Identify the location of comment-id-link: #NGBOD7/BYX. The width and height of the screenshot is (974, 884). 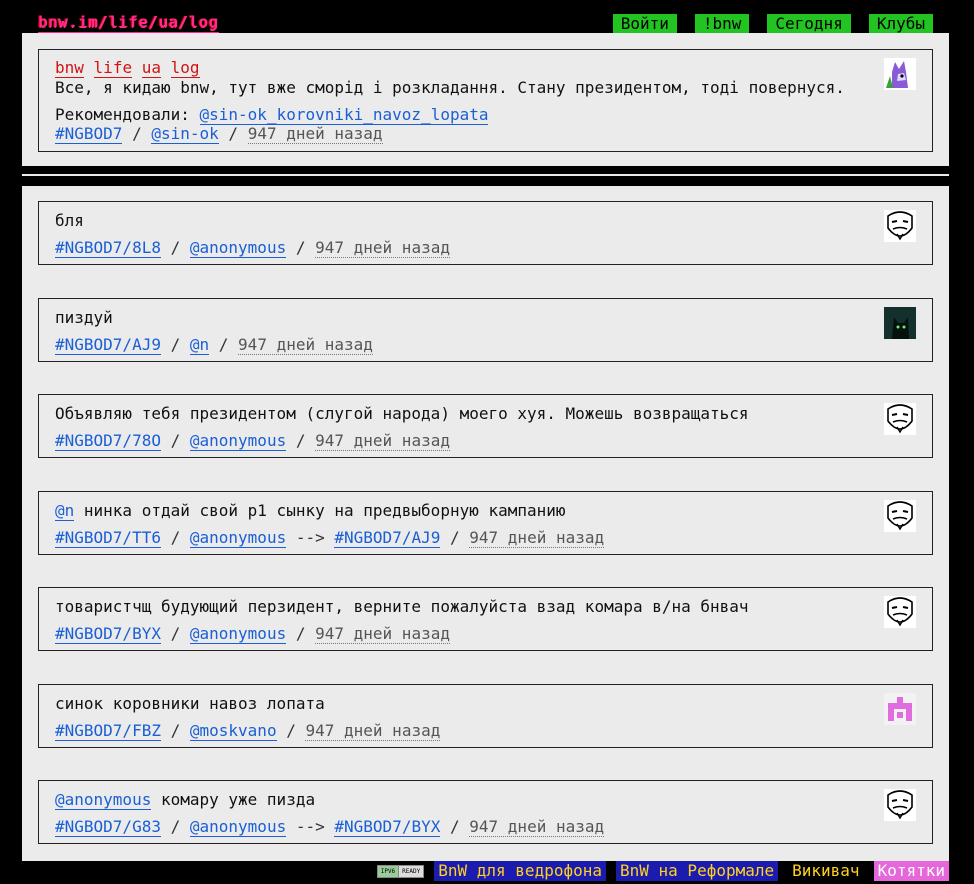
(108, 634).